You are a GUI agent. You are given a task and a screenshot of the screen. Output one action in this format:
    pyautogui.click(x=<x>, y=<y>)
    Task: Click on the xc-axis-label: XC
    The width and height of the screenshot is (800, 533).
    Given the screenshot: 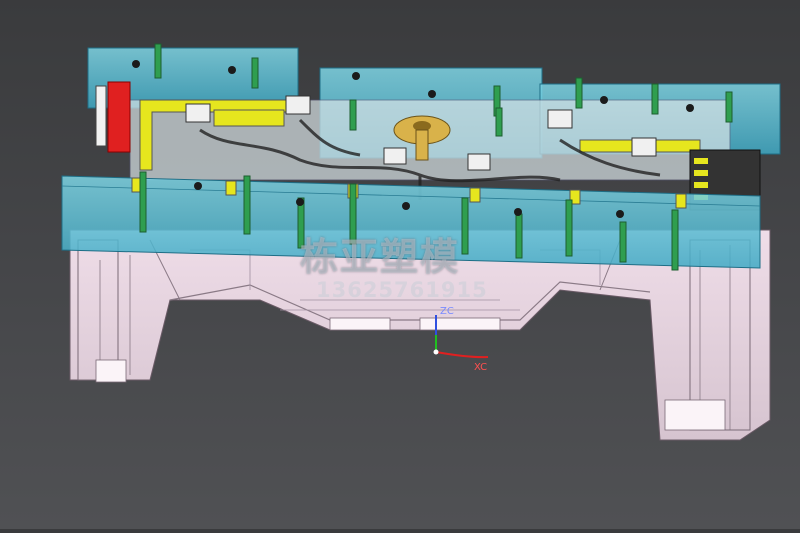 What is the action you would take?
    pyautogui.click(x=481, y=367)
    